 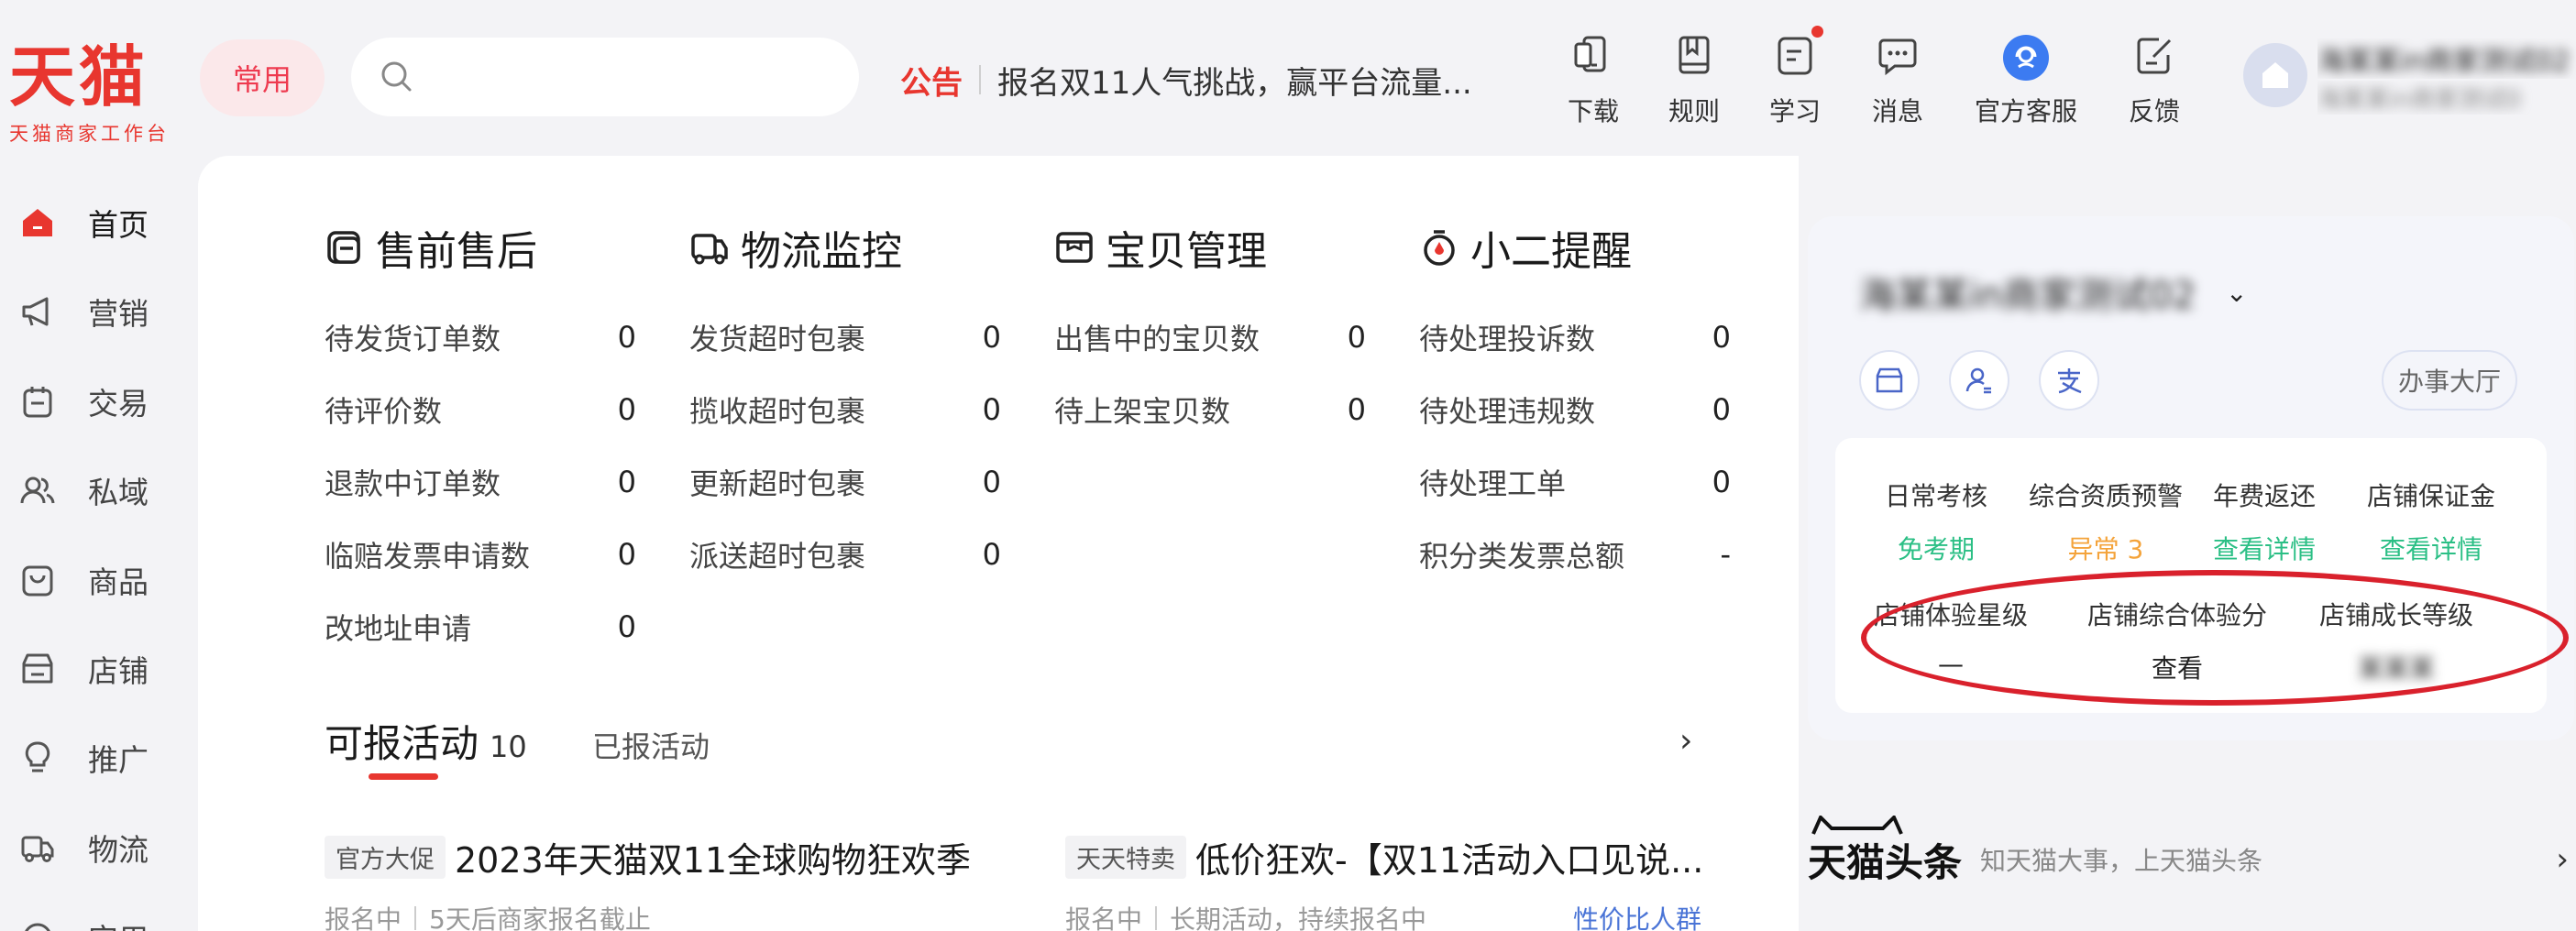 What do you see at coordinates (262, 78) in the screenshot?
I see `common-button: 常用` at bounding box center [262, 78].